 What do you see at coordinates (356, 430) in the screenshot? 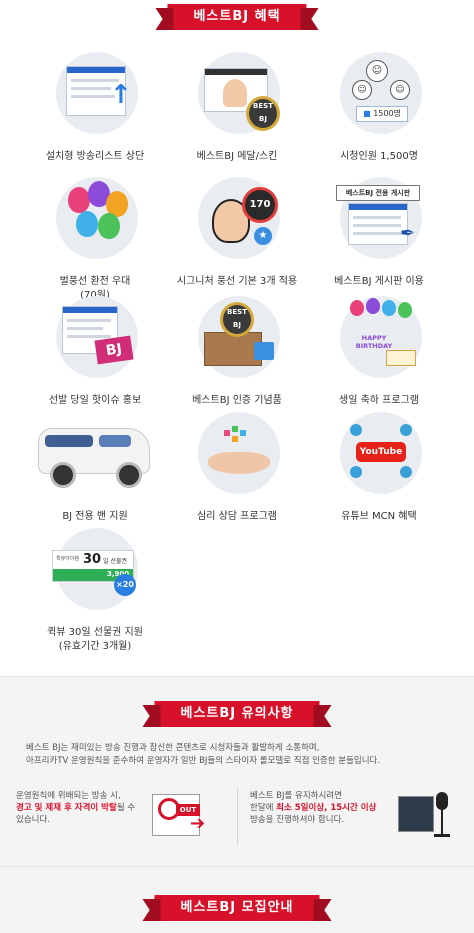
I see `network-node-icon` at bounding box center [356, 430].